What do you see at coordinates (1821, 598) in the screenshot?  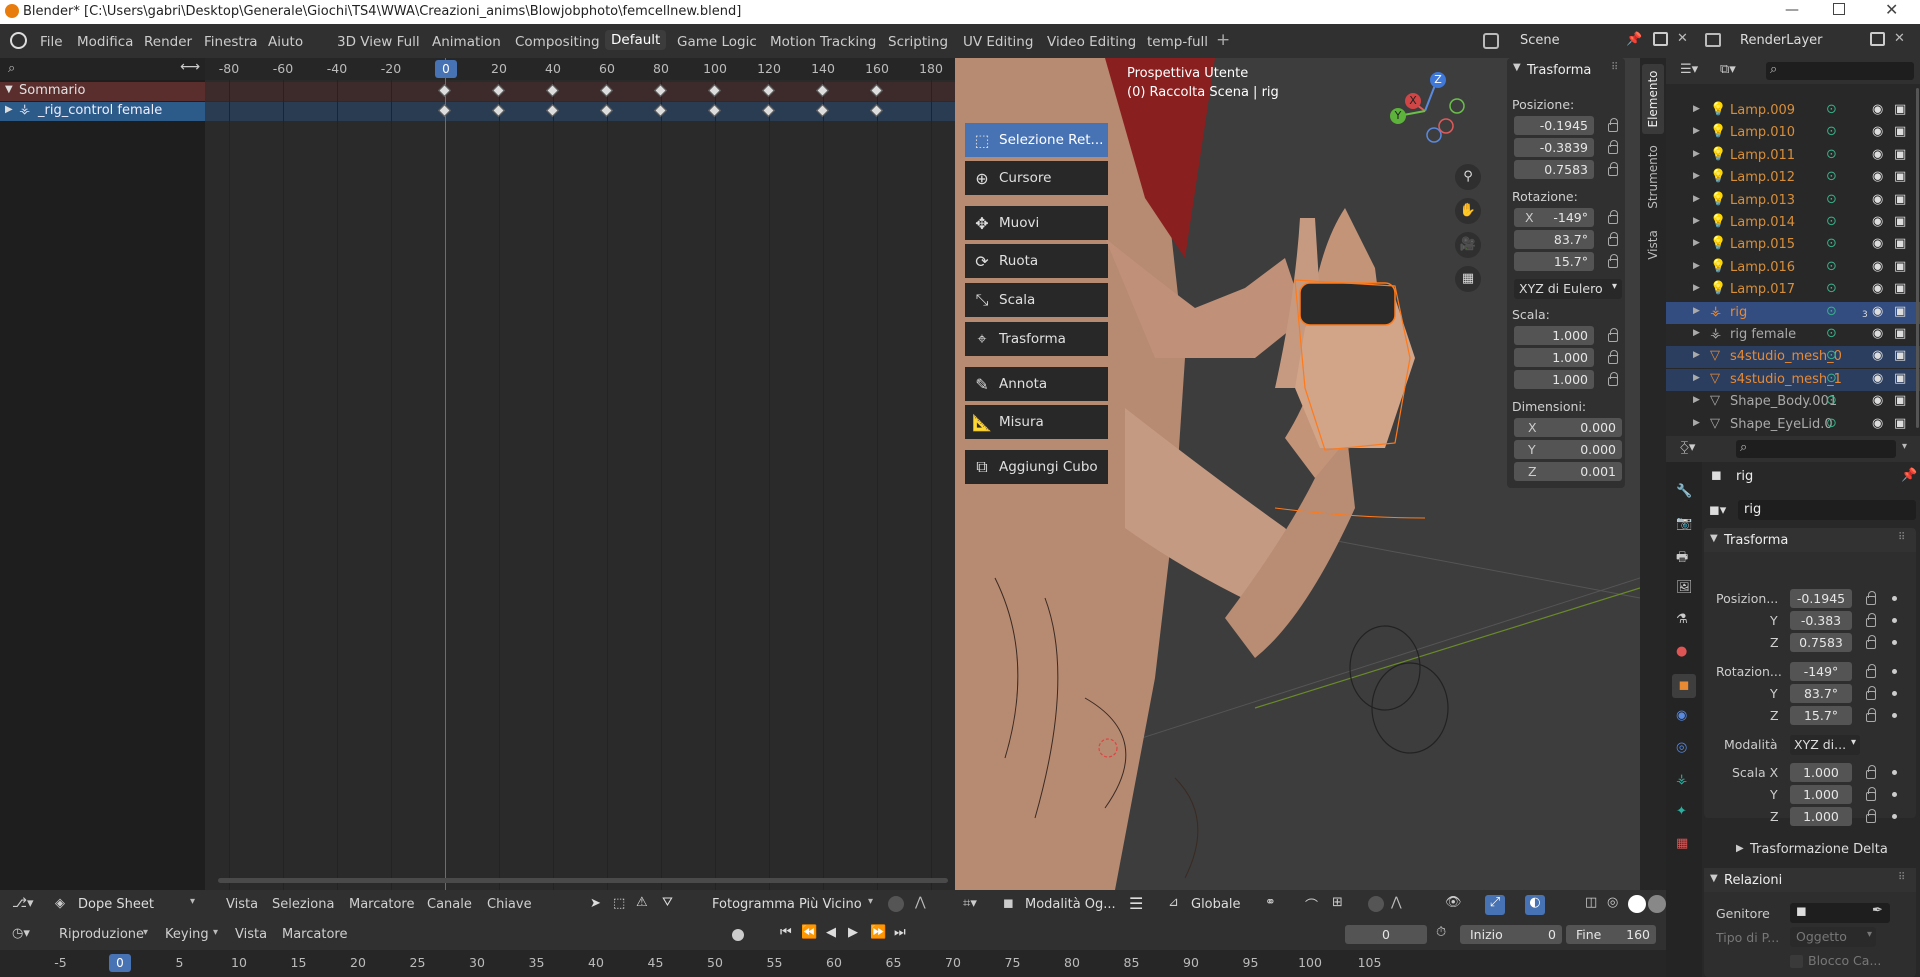 I see `location-x-field: -0.1945` at bounding box center [1821, 598].